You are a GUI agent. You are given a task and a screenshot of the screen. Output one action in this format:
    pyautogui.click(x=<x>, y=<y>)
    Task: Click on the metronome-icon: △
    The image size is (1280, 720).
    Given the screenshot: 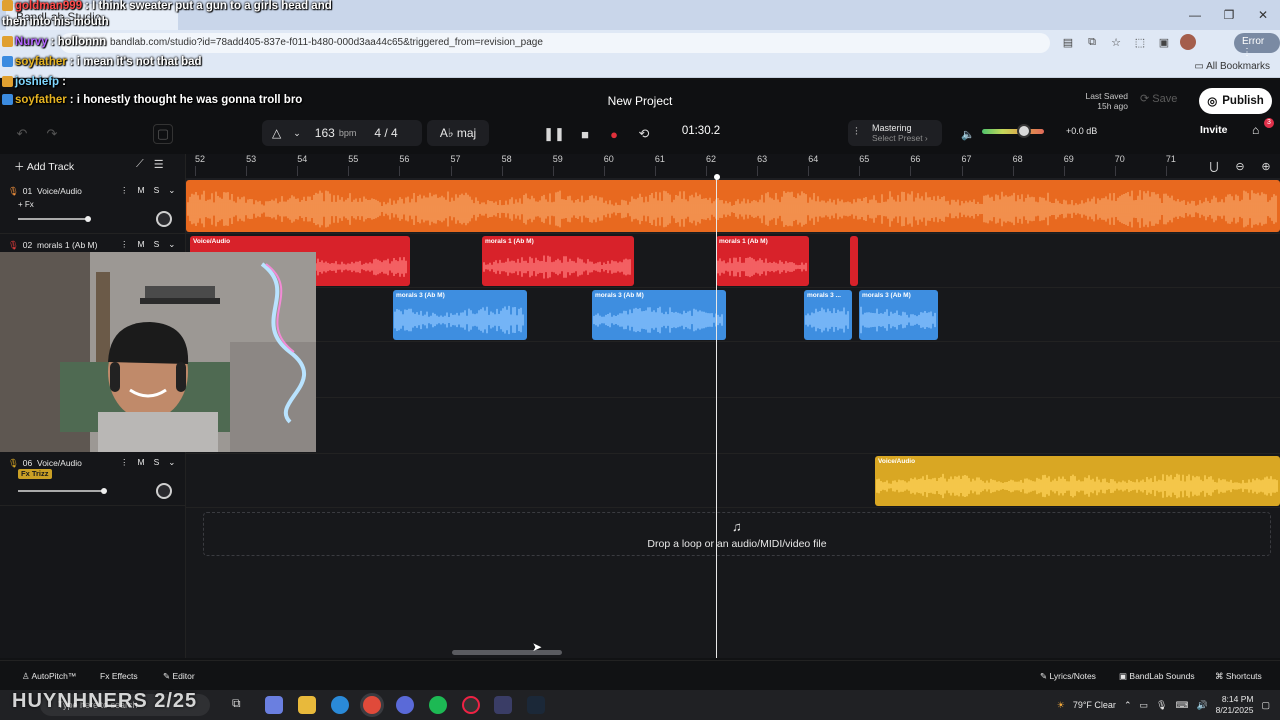 What is the action you would take?
    pyautogui.click(x=276, y=133)
    